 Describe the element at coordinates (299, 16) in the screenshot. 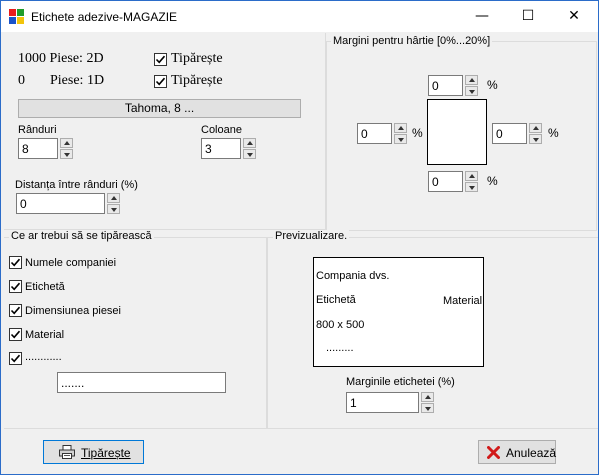

I see `title-bar: Etichete adezive-MAGAZIE — ☐ ✕` at that location.